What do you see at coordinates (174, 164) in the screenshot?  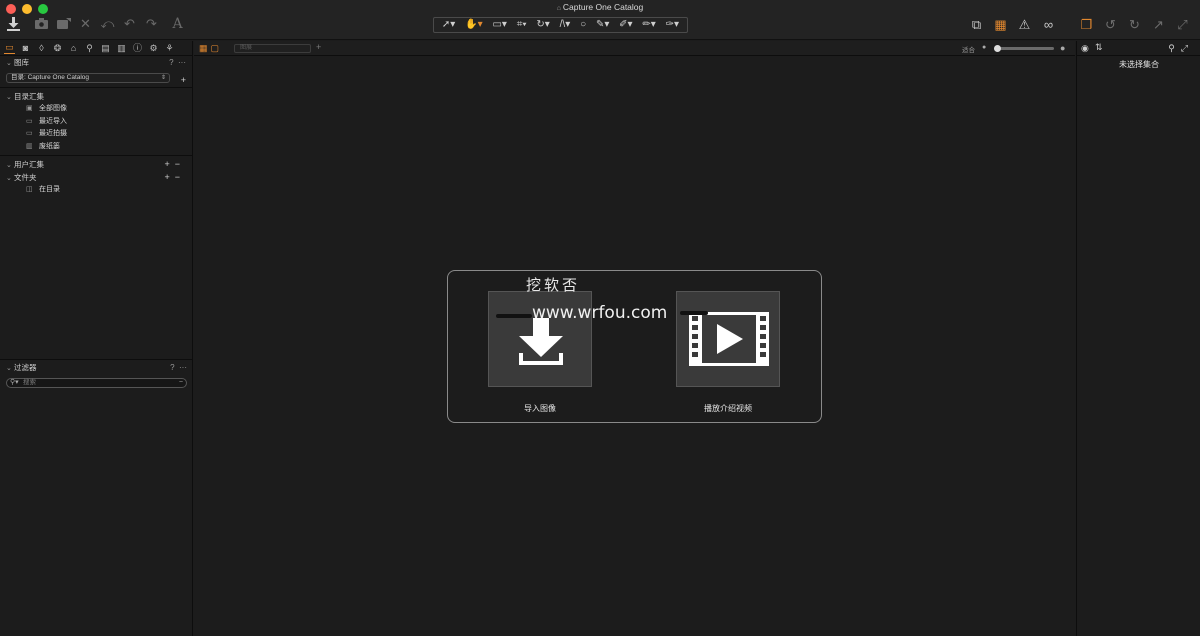 I see `user-collections-add-remove: +−` at bounding box center [174, 164].